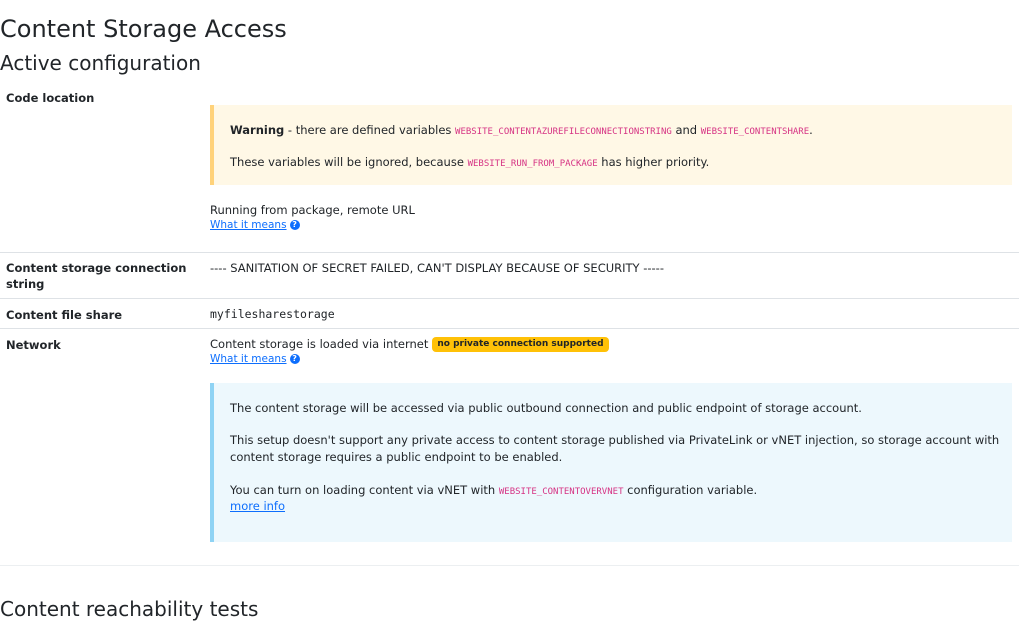 The image size is (1024, 623). What do you see at coordinates (653, 162) in the screenshot?
I see `warning-text-3: has higher priority.` at bounding box center [653, 162].